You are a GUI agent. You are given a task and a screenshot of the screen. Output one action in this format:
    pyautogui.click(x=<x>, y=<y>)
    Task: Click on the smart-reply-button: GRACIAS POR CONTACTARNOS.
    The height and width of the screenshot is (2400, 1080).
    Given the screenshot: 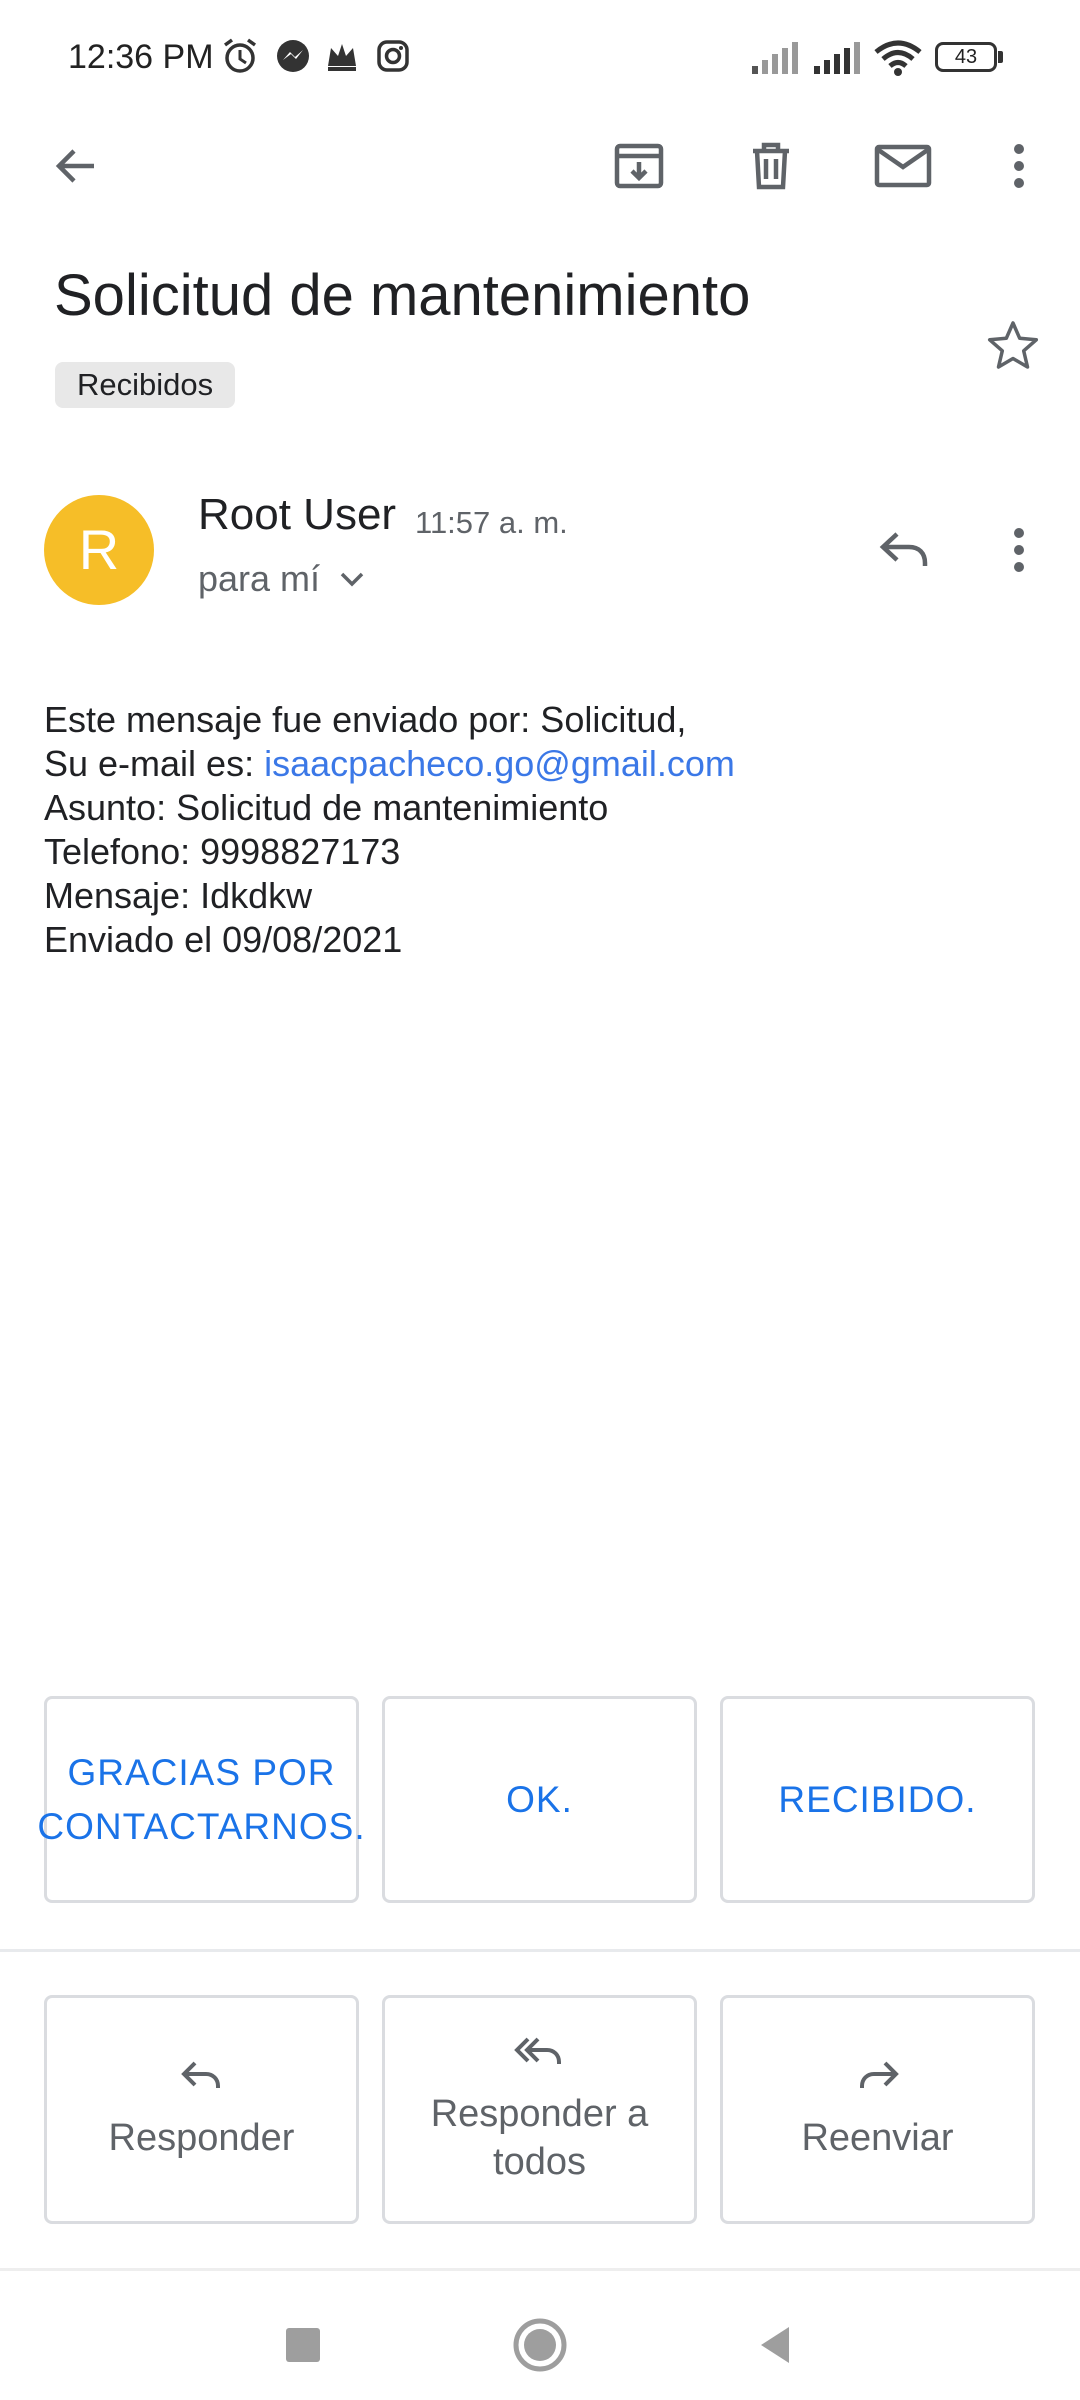 What is the action you would take?
    pyautogui.click(x=201, y=1799)
    